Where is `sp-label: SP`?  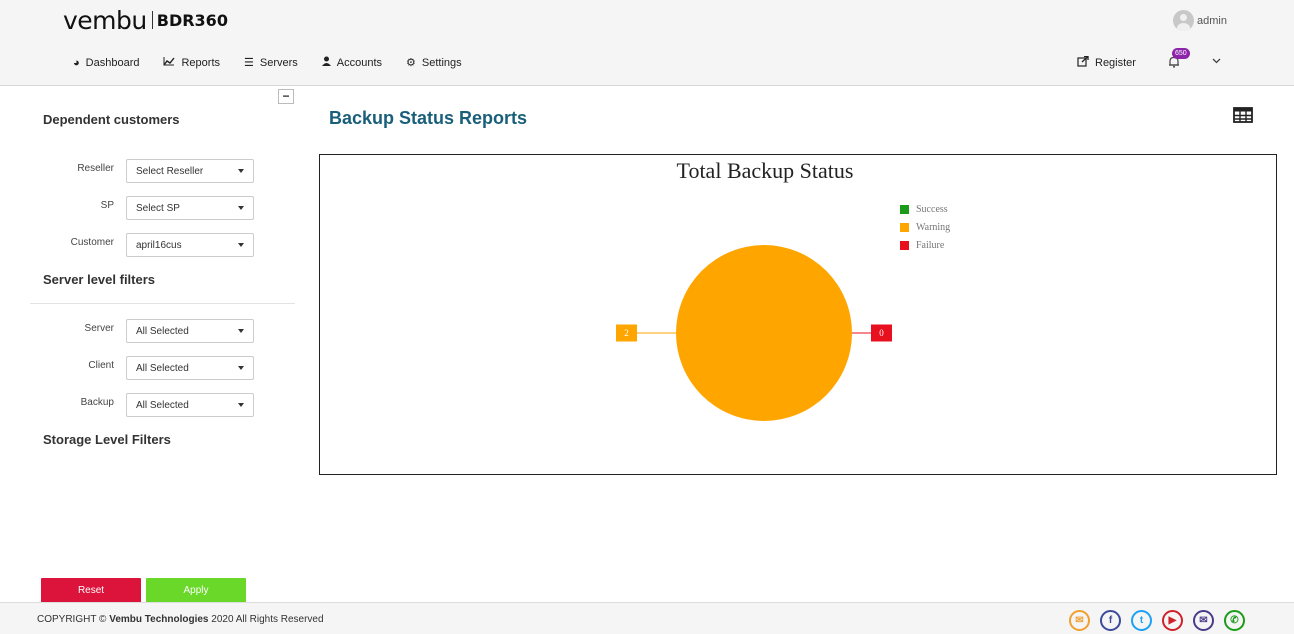
sp-label: SP is located at coordinates (107, 205).